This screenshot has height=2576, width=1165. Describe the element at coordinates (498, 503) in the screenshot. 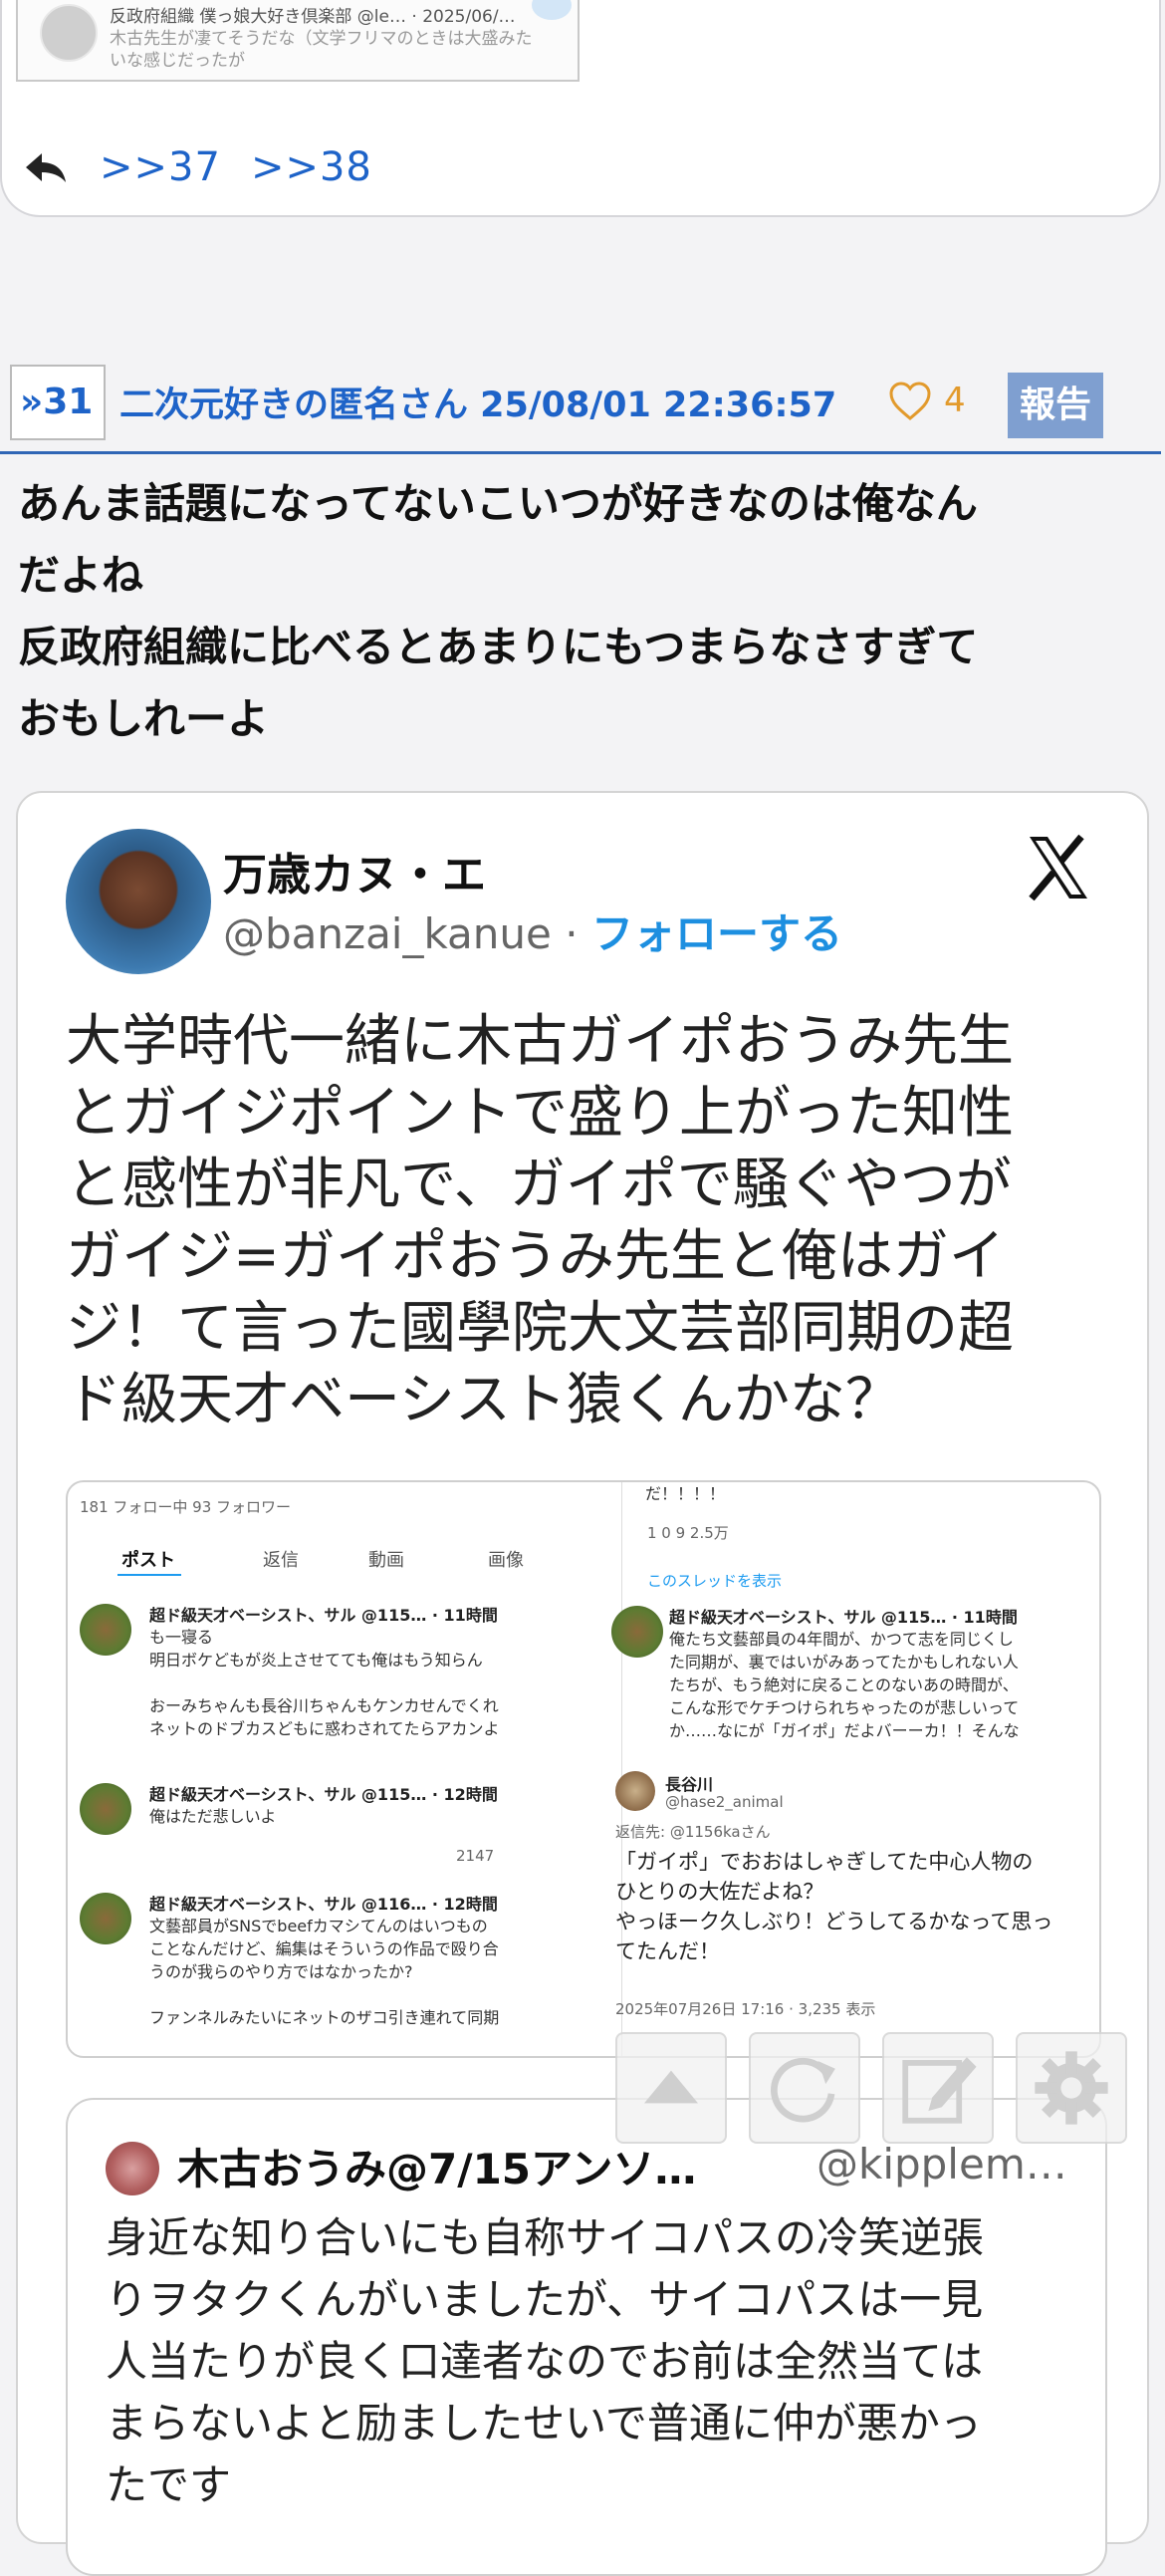

I see `post-body-line: あんま話題になってないこいつが好きなのは俺なん` at that location.